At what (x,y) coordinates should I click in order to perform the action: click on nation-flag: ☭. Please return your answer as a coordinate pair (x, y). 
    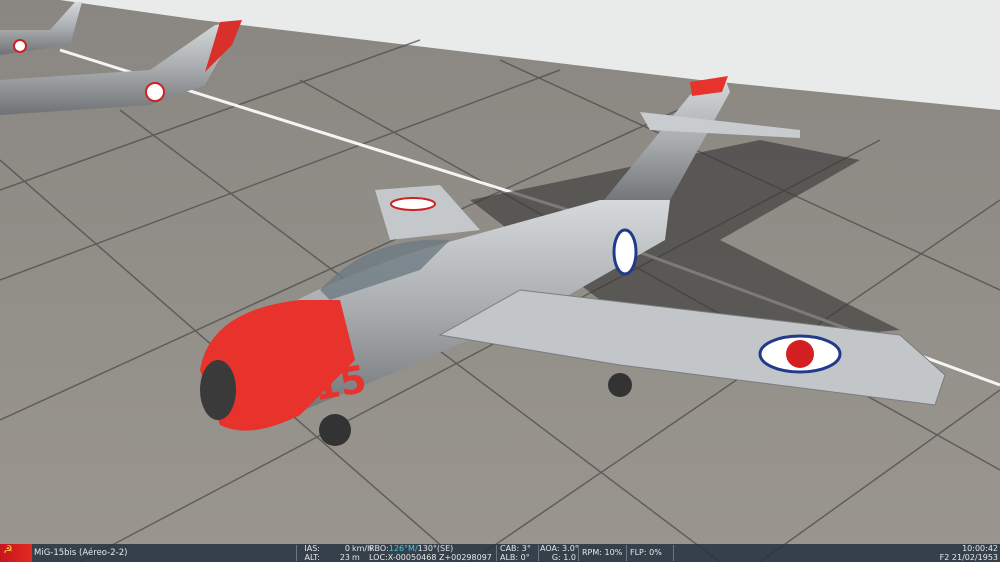
    Looking at the image, I should click on (16, 553).